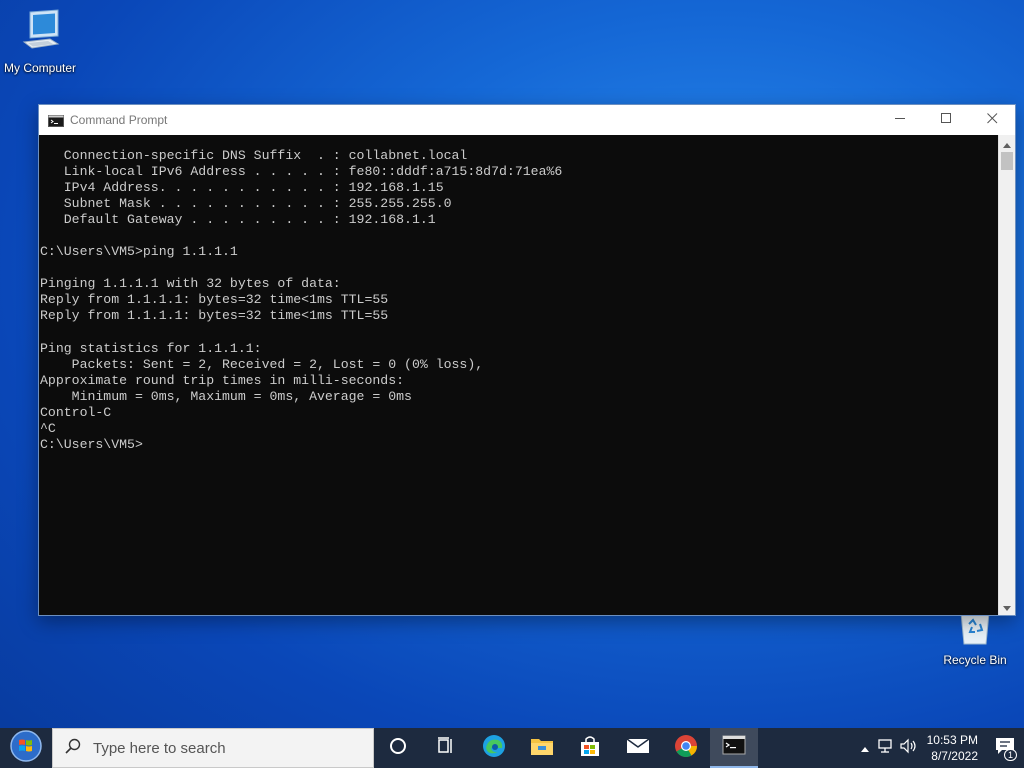 This screenshot has width=1024, height=768. What do you see at coordinates (975, 660) in the screenshot?
I see `desktop-icon-label: Recycle Bin` at bounding box center [975, 660].